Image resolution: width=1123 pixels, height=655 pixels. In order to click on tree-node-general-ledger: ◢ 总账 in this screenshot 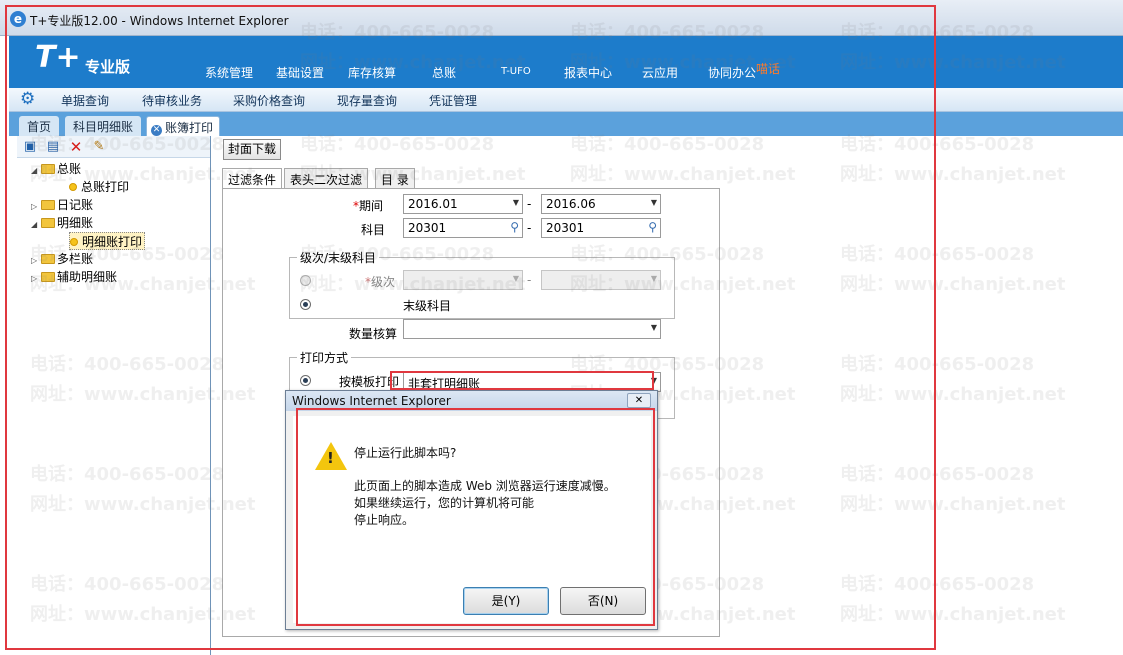, I will do `click(56, 169)`.